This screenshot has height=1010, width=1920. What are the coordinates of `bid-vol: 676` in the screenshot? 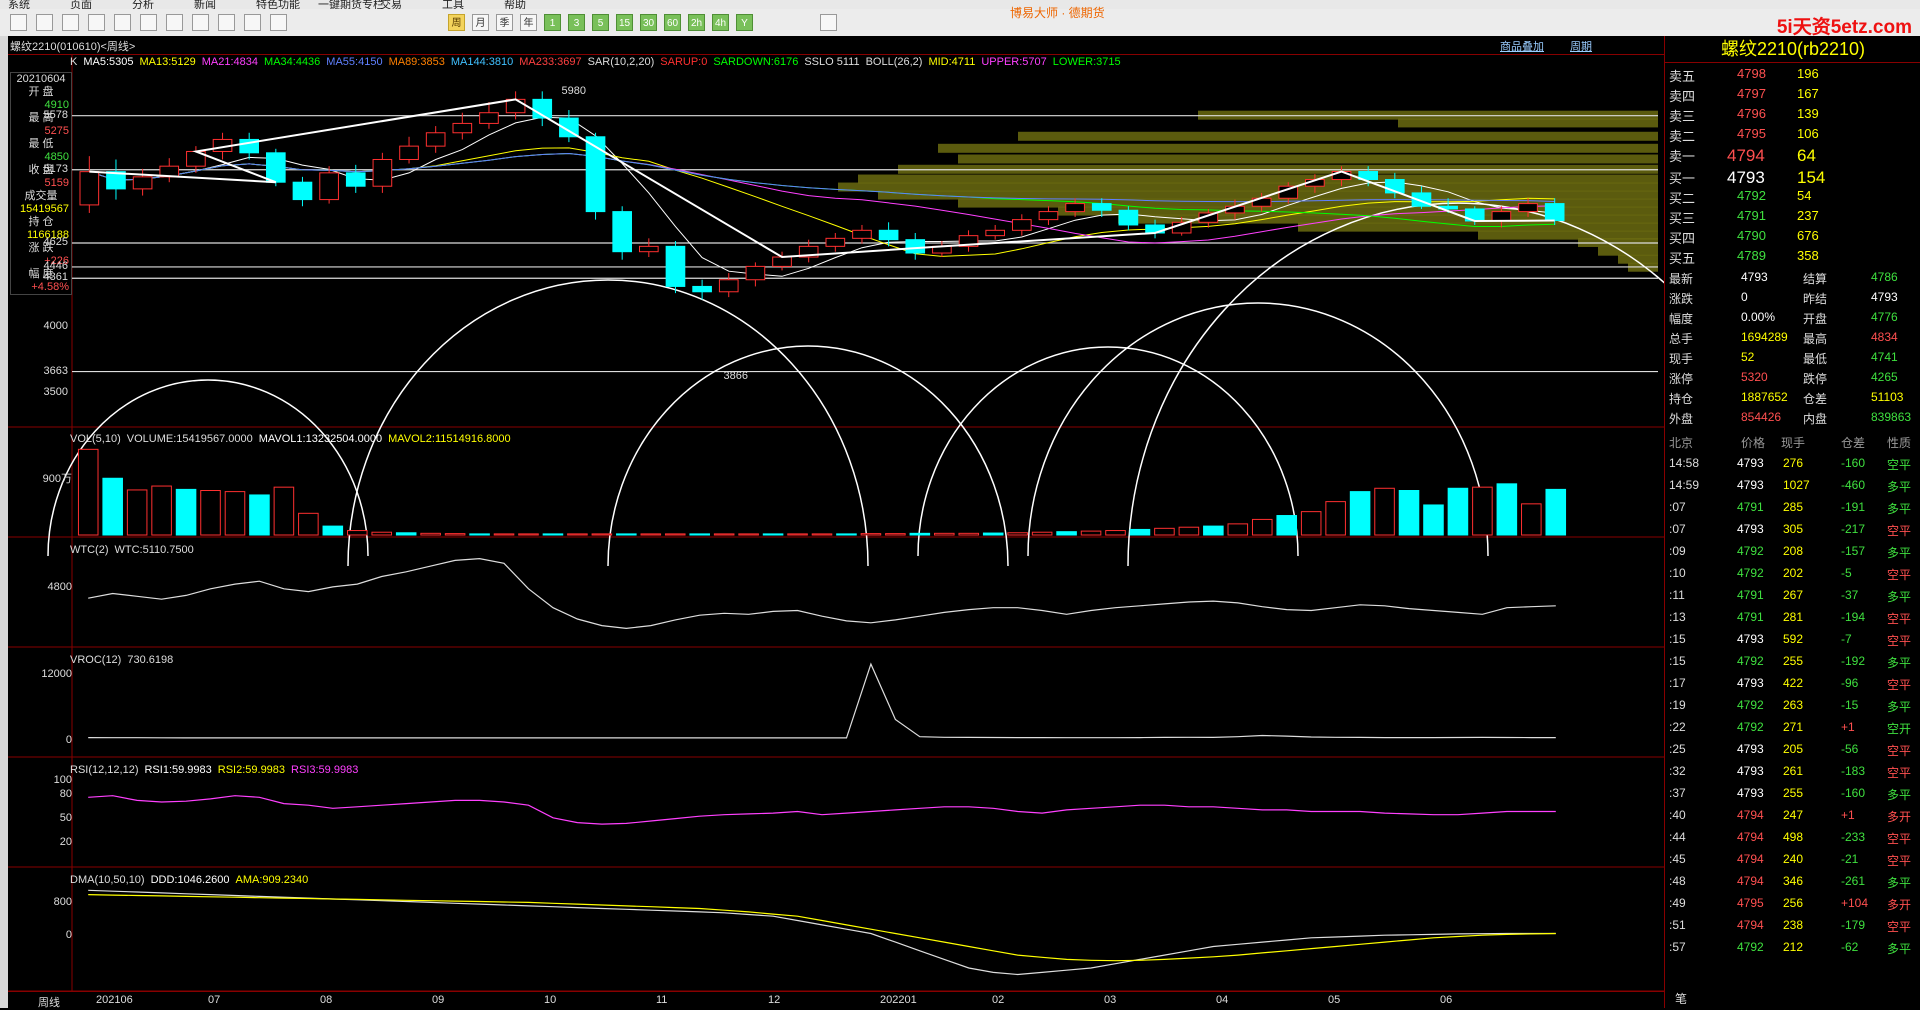 It's located at (1808, 235).